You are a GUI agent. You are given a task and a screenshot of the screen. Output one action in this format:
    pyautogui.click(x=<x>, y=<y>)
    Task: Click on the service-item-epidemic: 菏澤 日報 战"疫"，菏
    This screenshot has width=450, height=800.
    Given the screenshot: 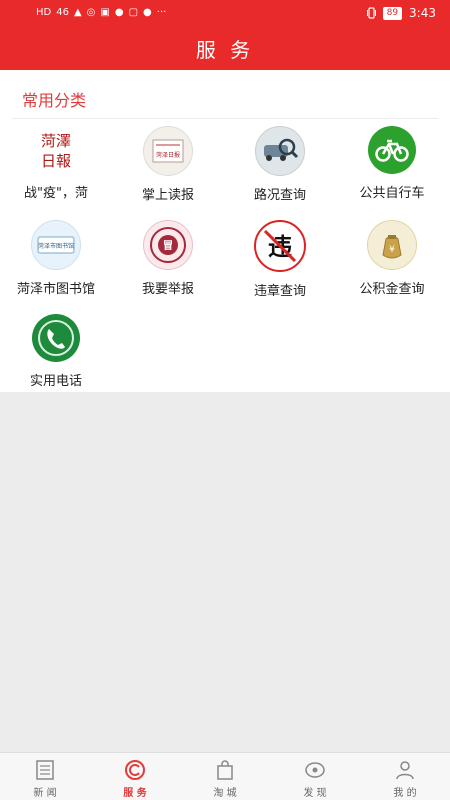 What is the action you would take?
    pyautogui.click(x=56, y=172)
    